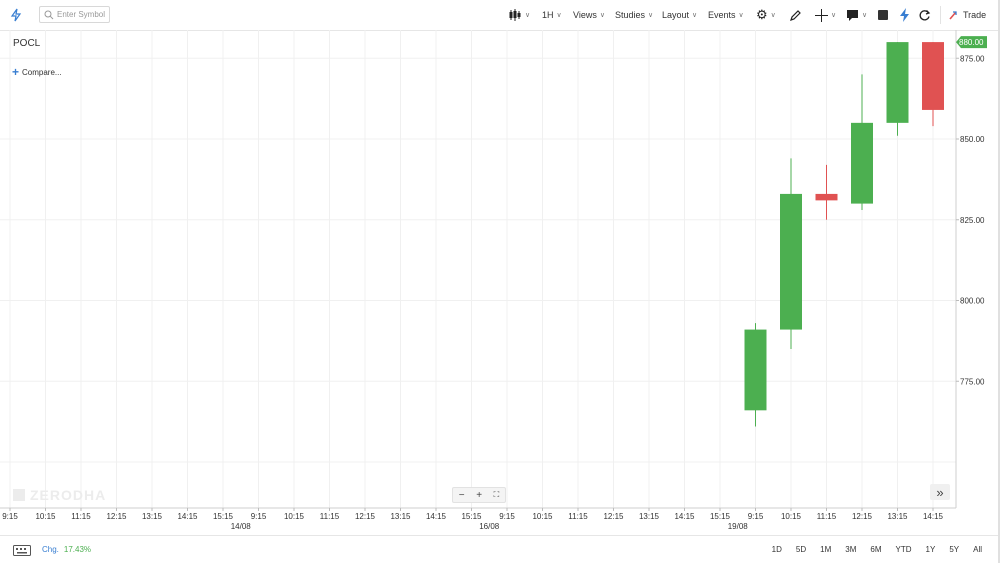 This screenshot has width=1000, height=563. What do you see at coordinates (462, 495) in the screenshot?
I see `zoom-out-icon: −` at bounding box center [462, 495].